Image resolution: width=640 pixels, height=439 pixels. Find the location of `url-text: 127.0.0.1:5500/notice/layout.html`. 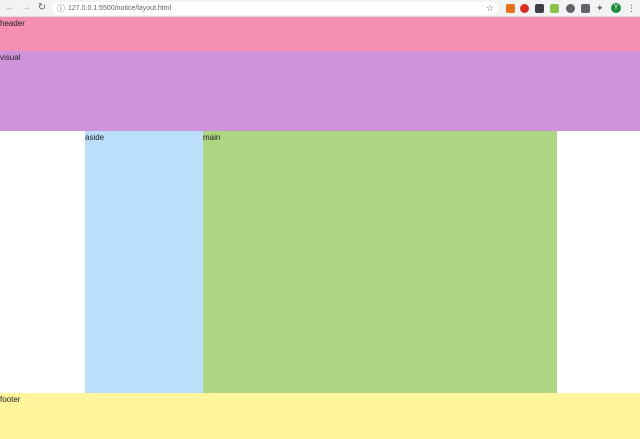

url-text: 127.0.0.1:5500/notice/layout.html is located at coordinates (119, 8).